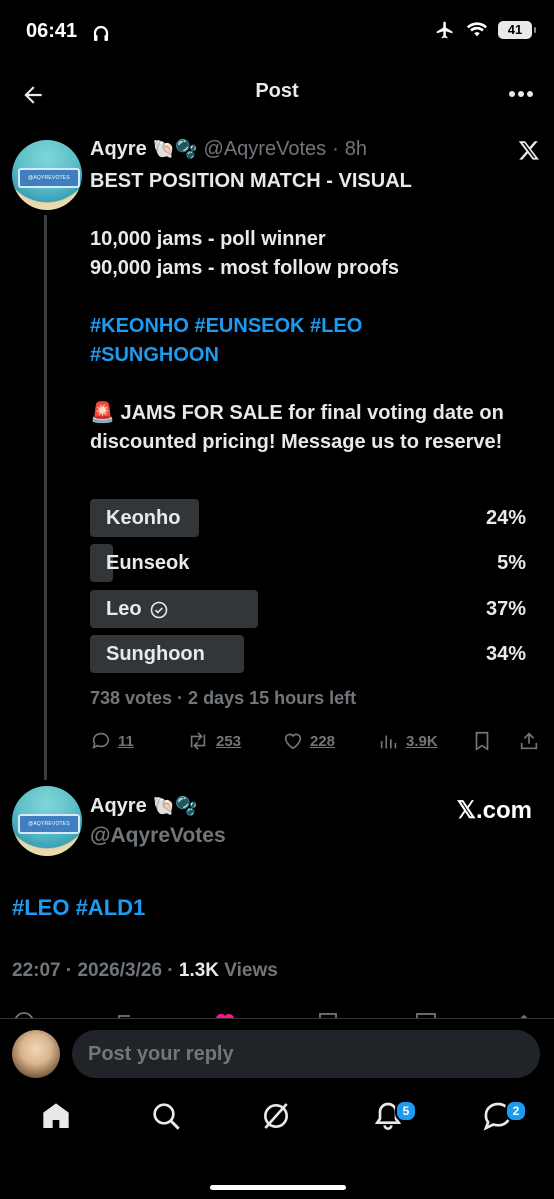  I want to click on more-options-icon, so click(521, 94).